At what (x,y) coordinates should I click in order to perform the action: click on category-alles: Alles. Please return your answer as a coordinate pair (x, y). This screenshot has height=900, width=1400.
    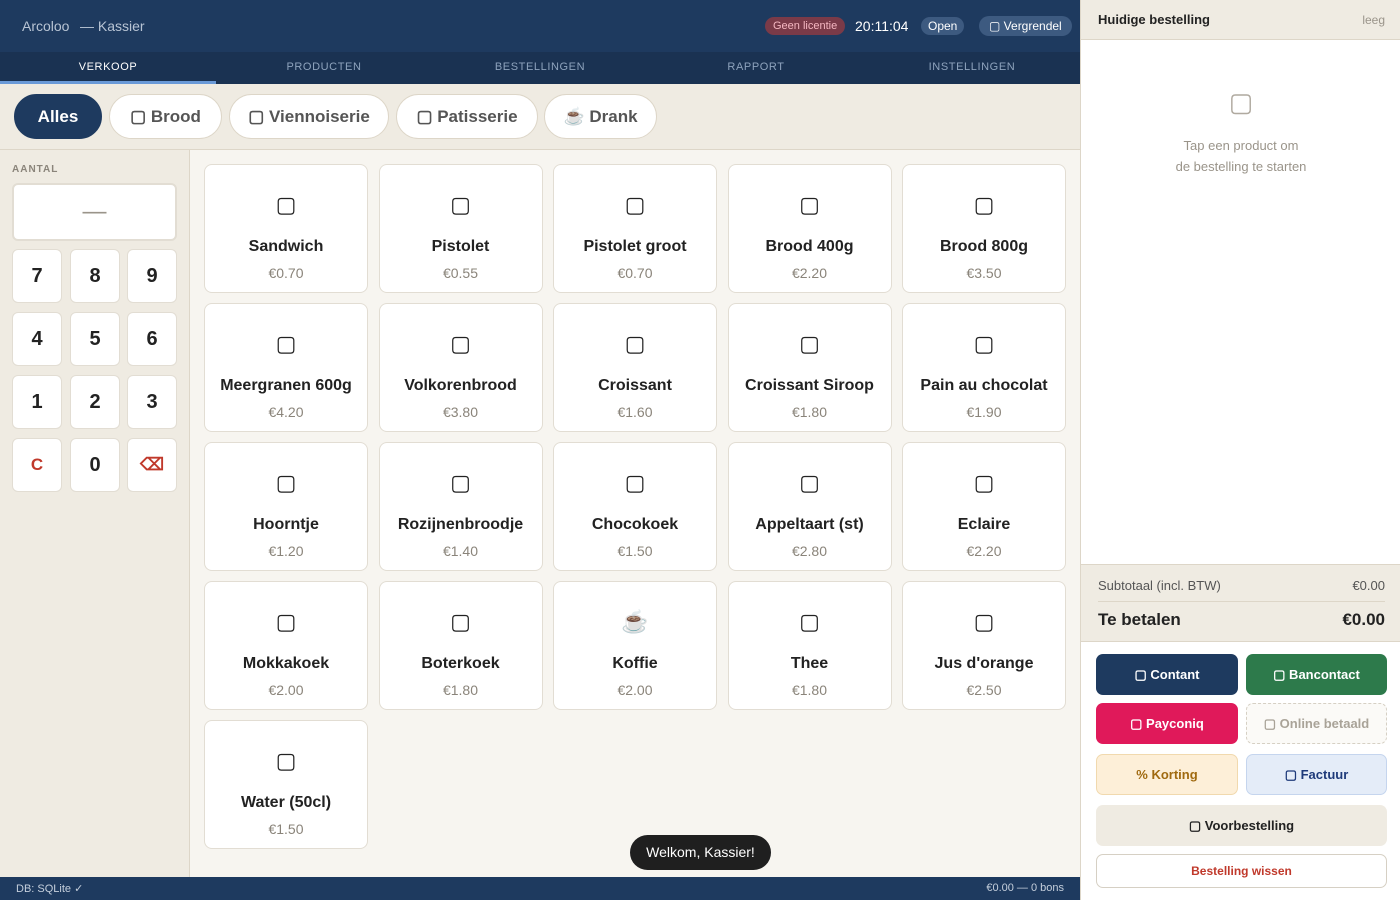
    Looking at the image, I should click on (58, 116).